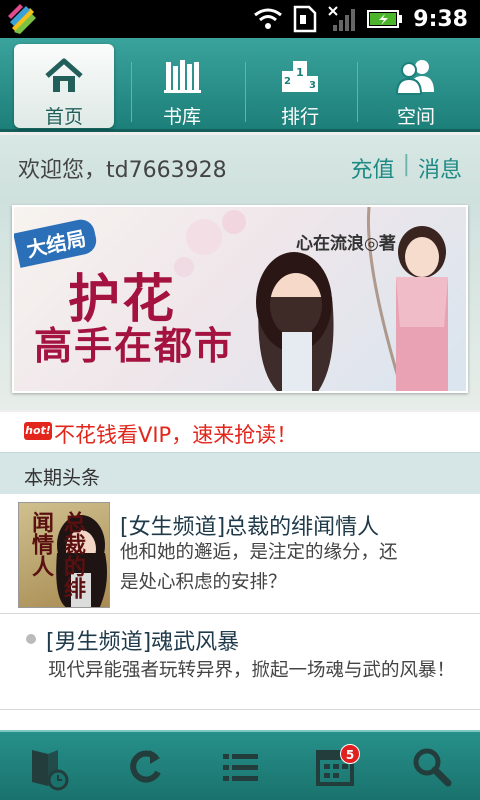  Describe the element at coordinates (415, 117) in the screenshot. I see `tab-space-label: 空间` at that location.